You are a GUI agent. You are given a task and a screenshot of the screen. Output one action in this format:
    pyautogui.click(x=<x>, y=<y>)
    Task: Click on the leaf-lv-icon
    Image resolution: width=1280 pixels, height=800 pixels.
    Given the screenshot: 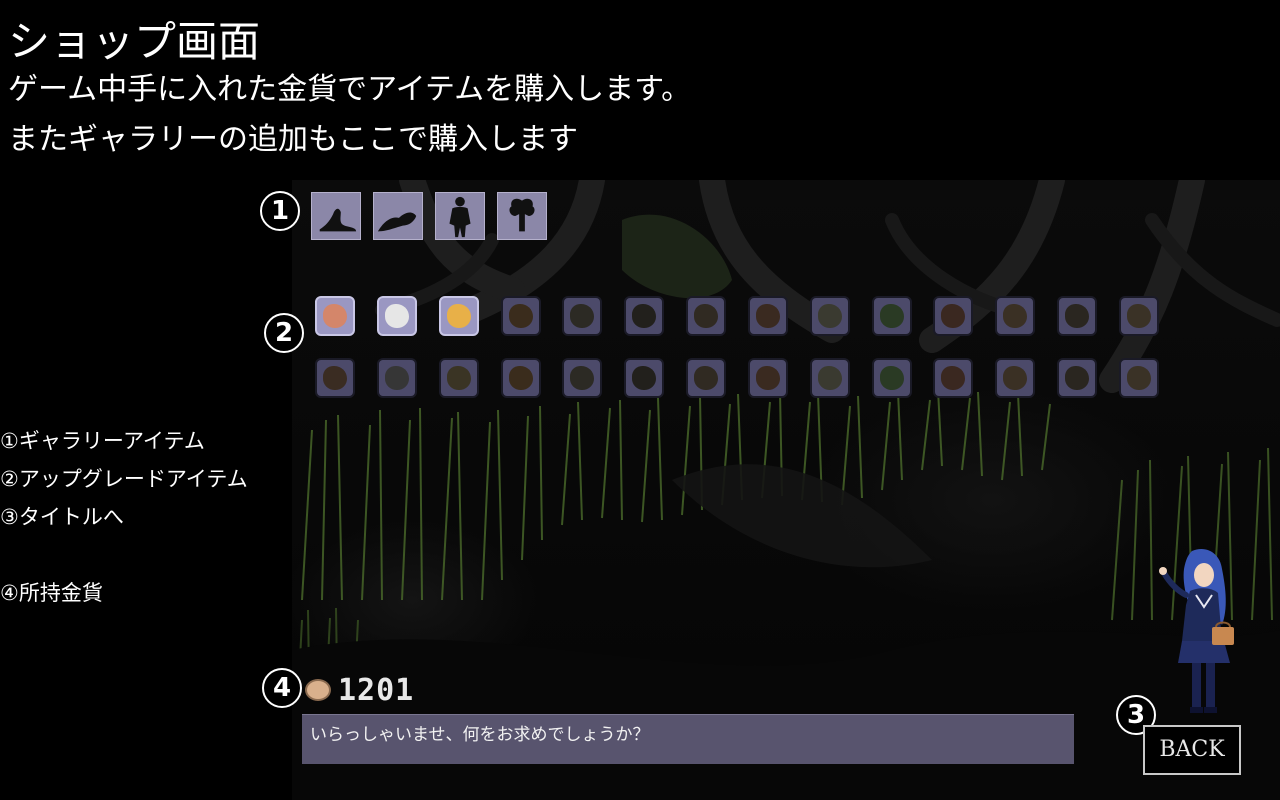 What is the action you would take?
    pyautogui.click(x=892, y=378)
    